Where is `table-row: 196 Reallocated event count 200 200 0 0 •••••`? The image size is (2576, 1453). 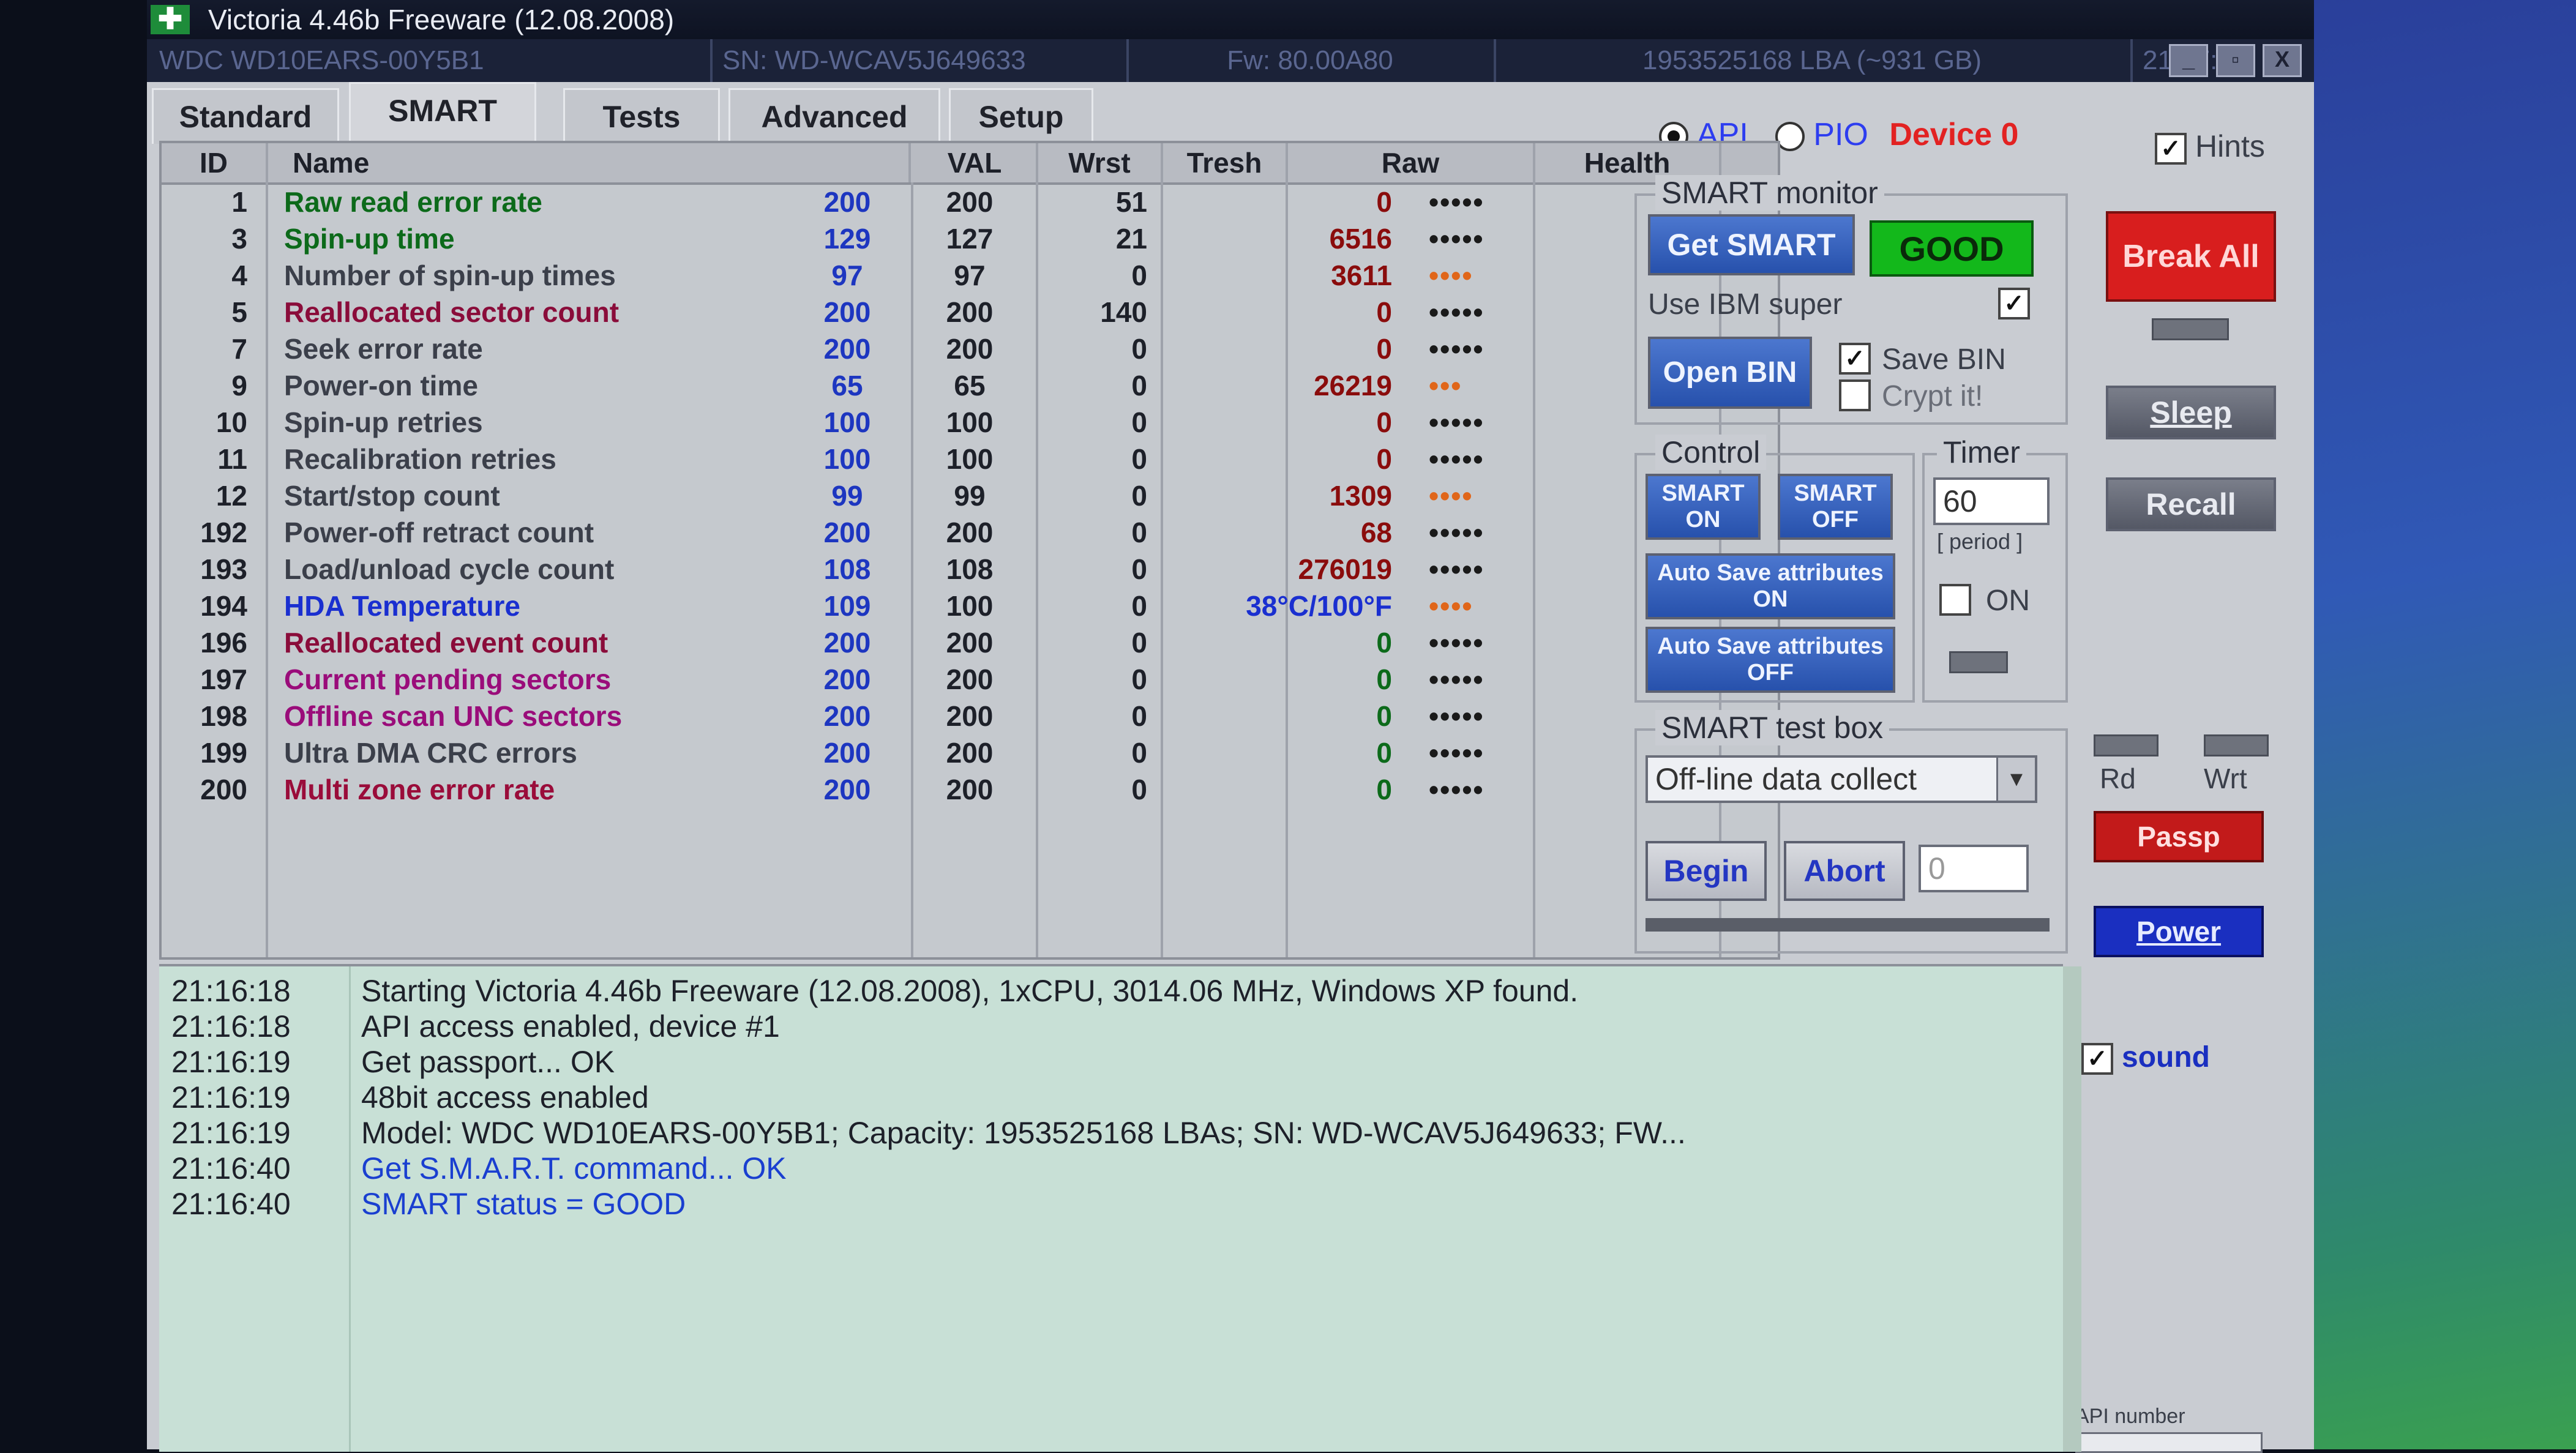
table-row: 196 Reallocated event count 200 200 0 0 ••••• is located at coordinates (970, 642).